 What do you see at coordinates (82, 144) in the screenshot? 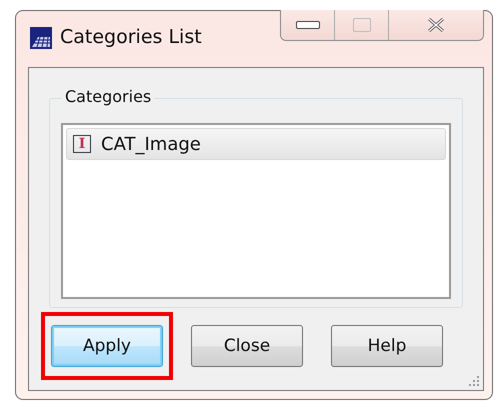
I see `image-category-icon: I` at bounding box center [82, 144].